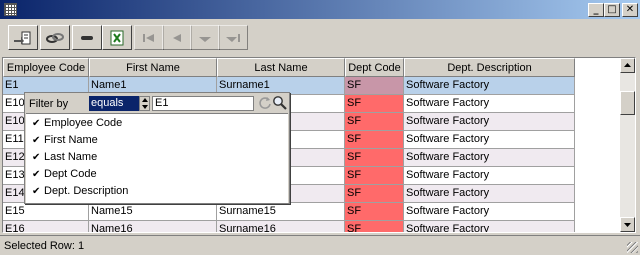 This screenshot has width=640, height=255. What do you see at coordinates (157, 174) in the screenshot?
I see `filter-column-item: ✔ Dept Code` at bounding box center [157, 174].